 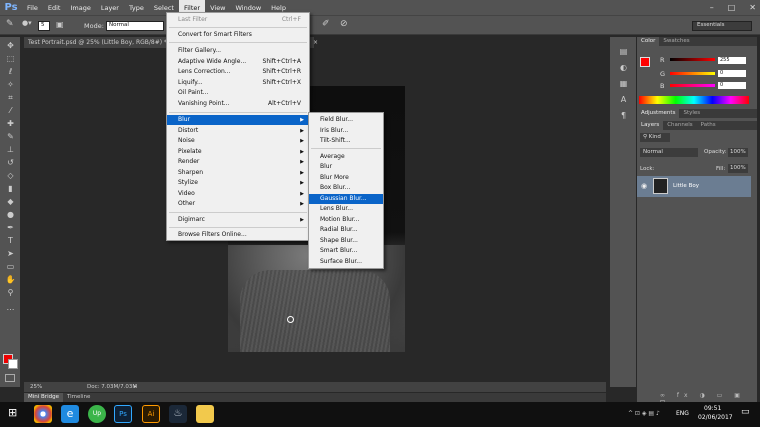 I want to click on fill-field: 100%, so click(x=738, y=168).